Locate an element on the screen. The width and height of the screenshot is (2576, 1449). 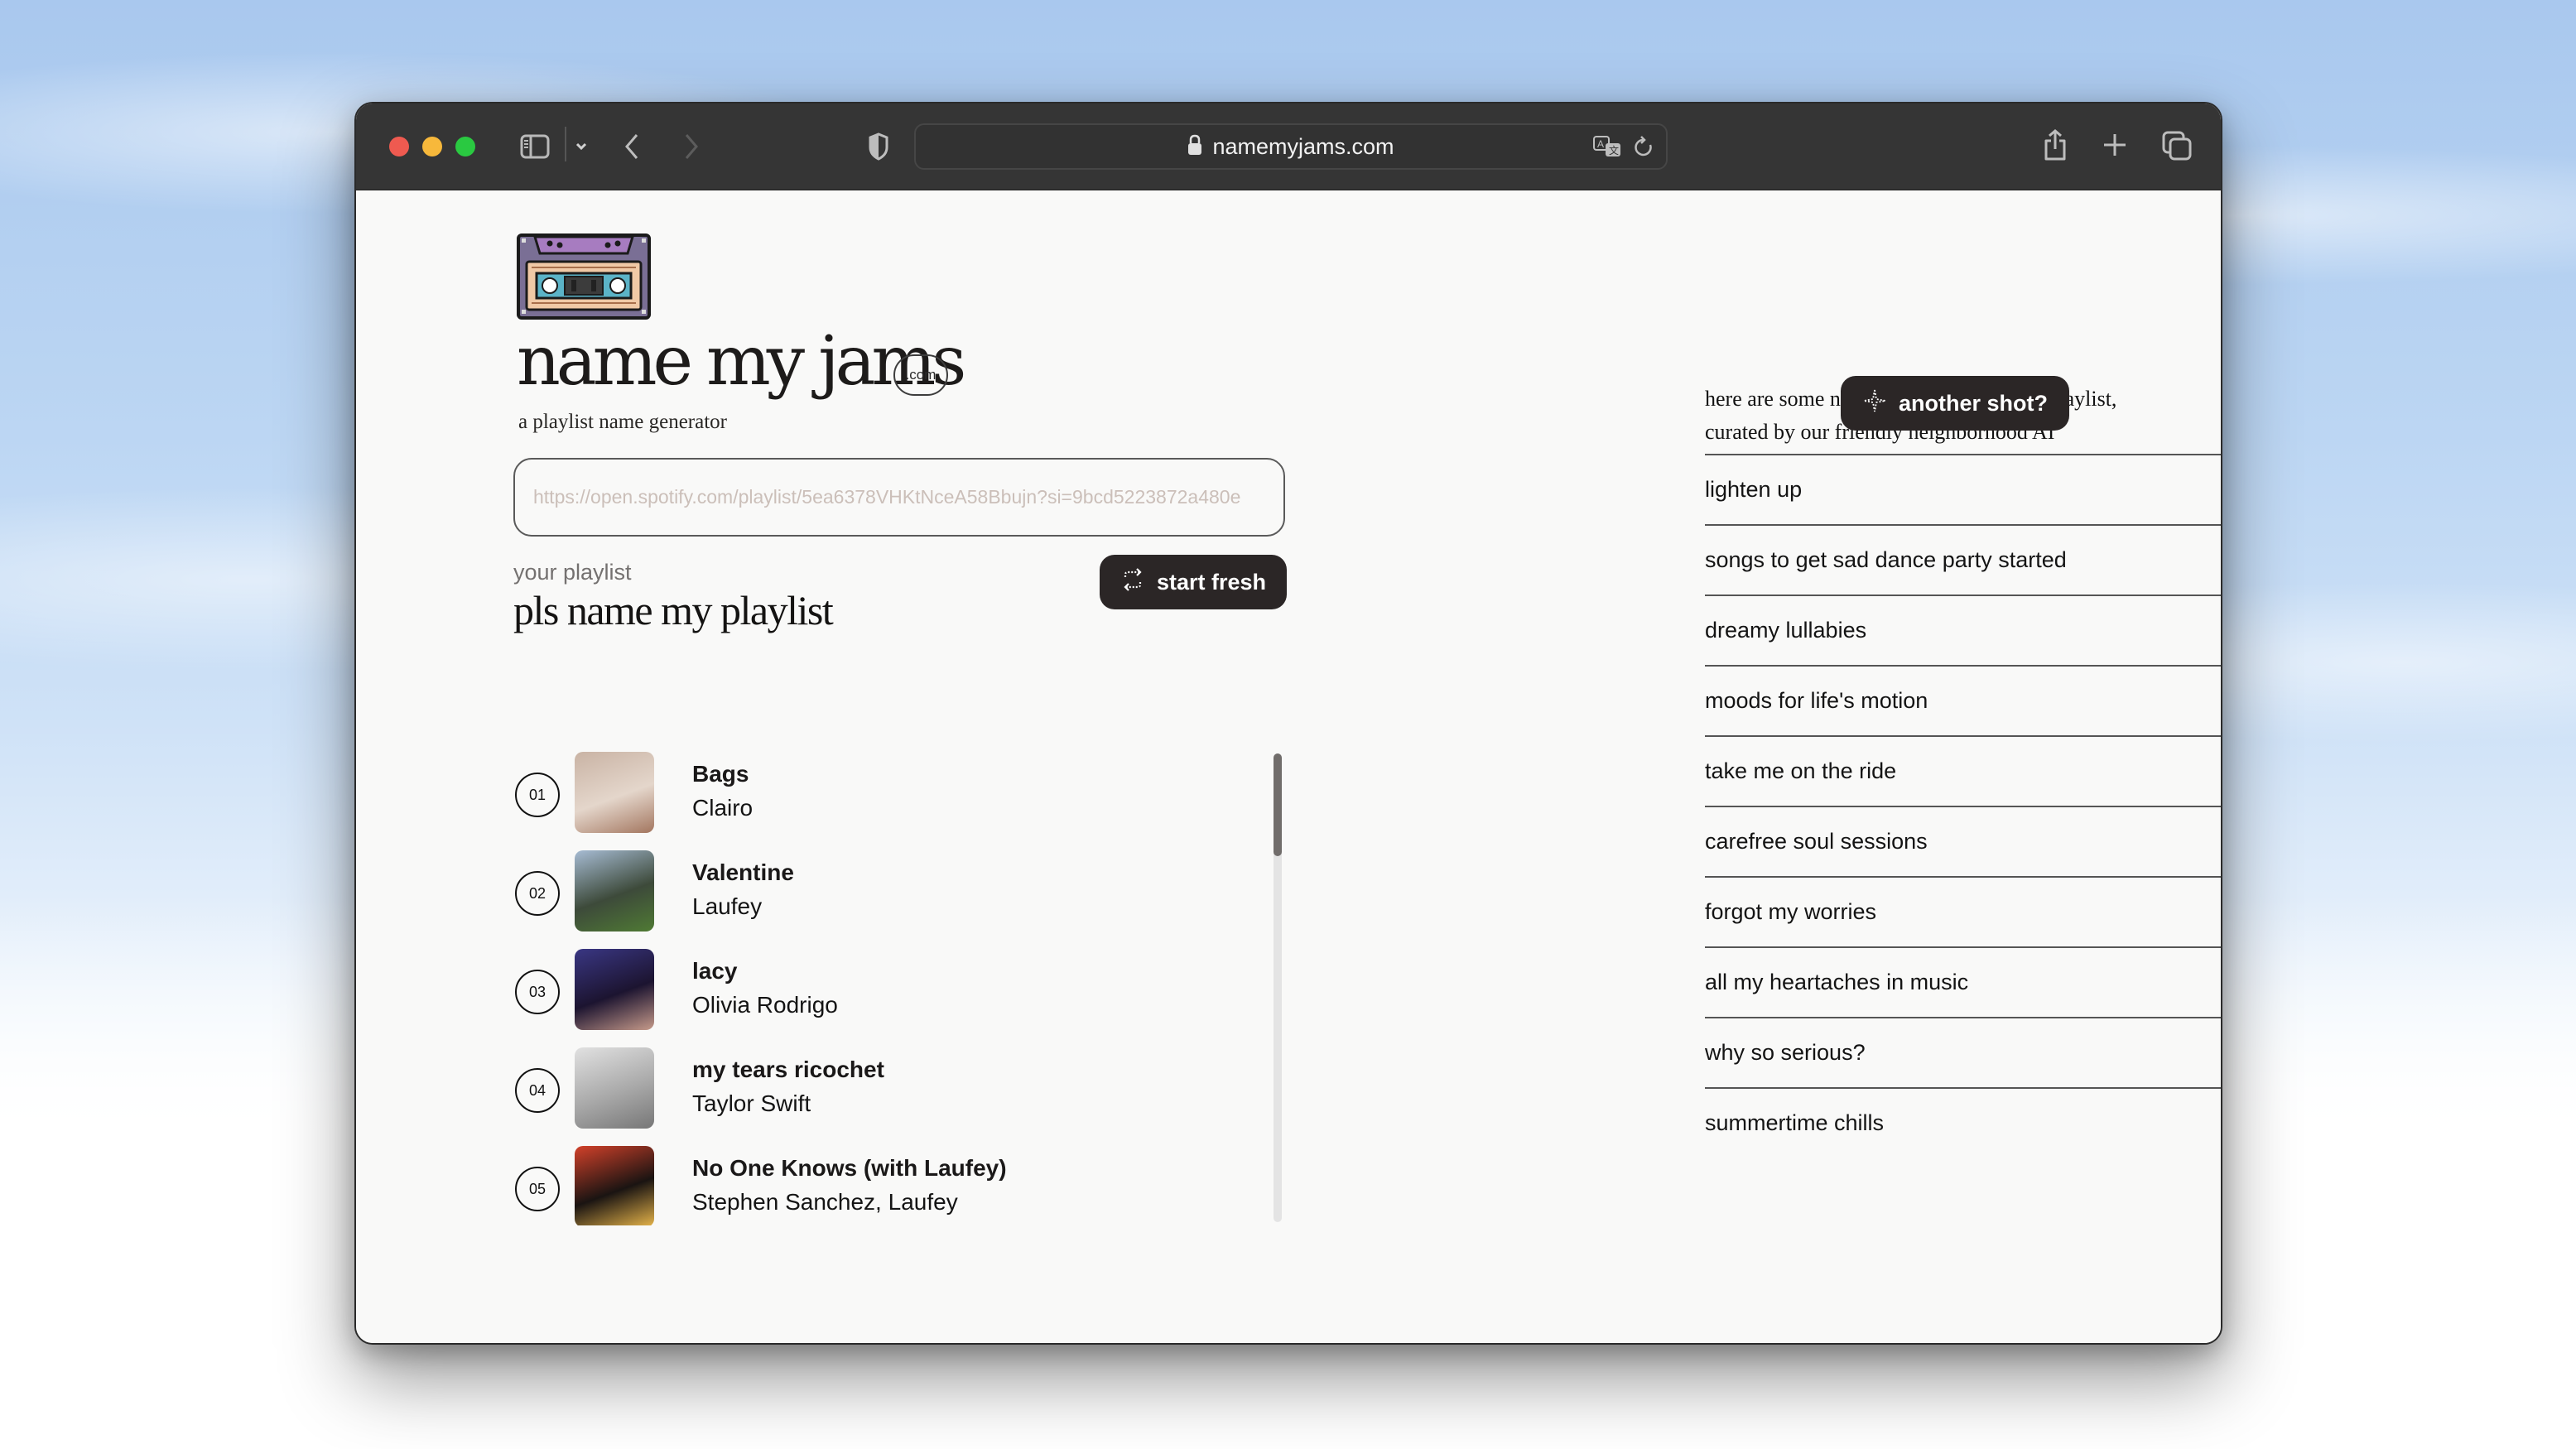
name-idea-row: lighten up is located at coordinates (1963, 489).